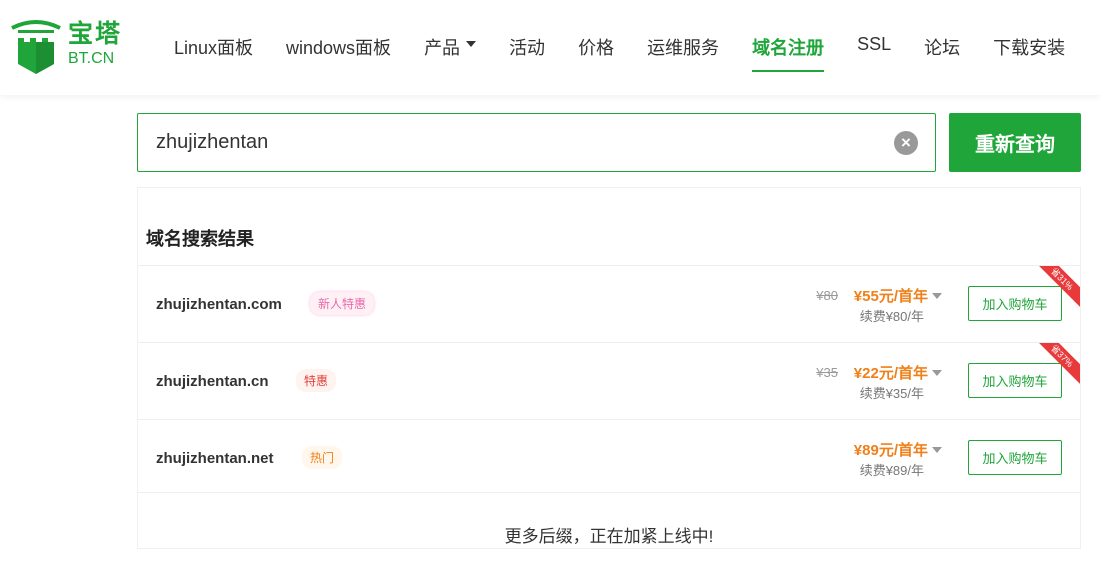  Describe the element at coordinates (213, 47) in the screenshot. I see `nav-linux: Linux面板` at that location.